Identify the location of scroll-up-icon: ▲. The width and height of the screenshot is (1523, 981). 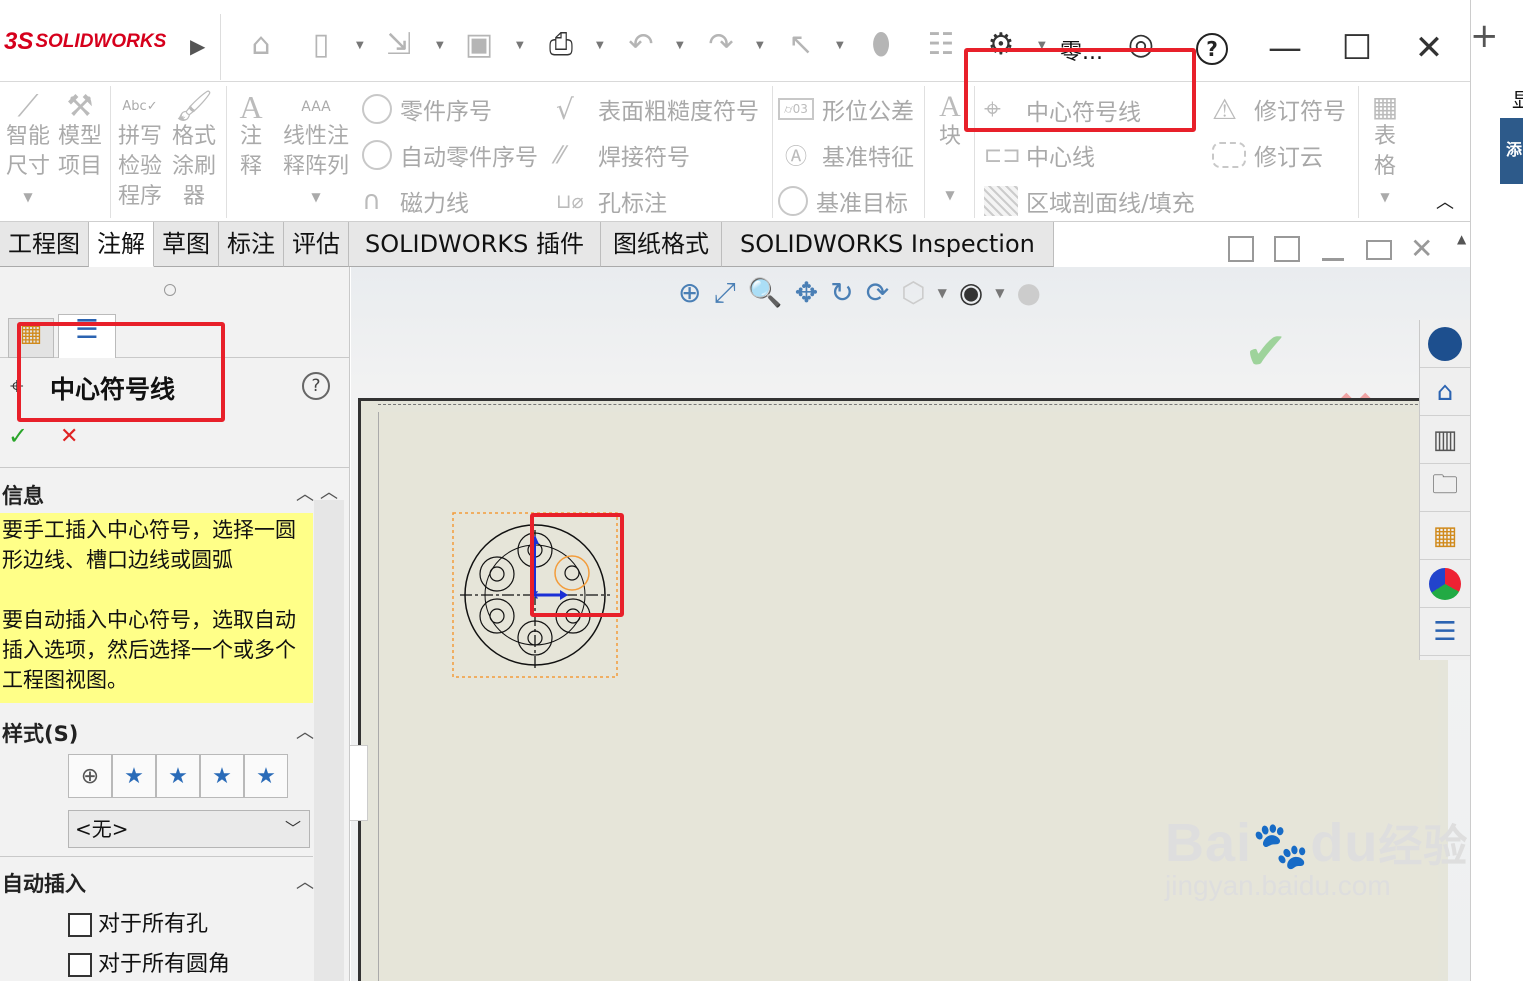
(1461, 239).